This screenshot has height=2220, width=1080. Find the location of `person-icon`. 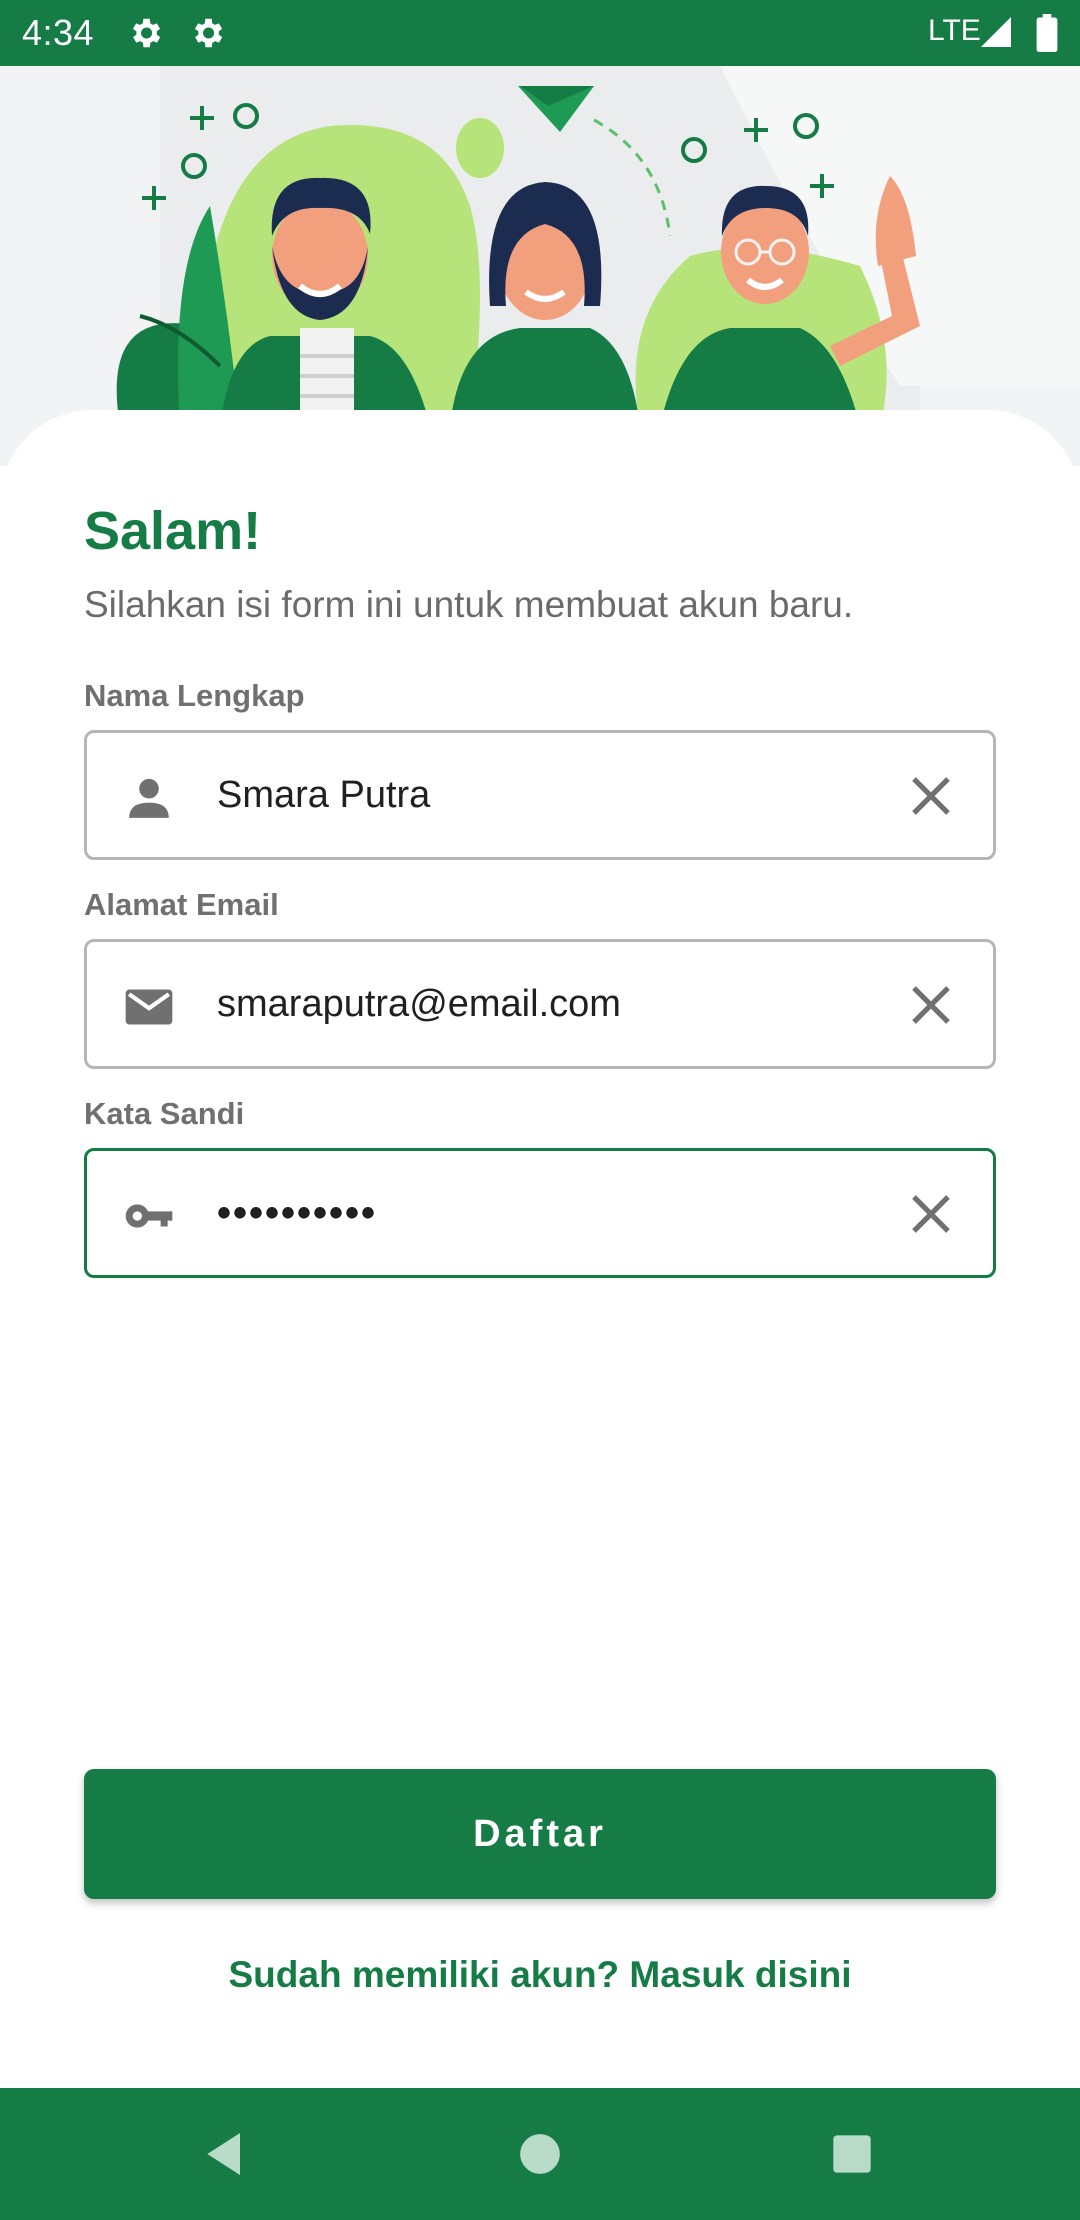

person-icon is located at coordinates (149, 798).